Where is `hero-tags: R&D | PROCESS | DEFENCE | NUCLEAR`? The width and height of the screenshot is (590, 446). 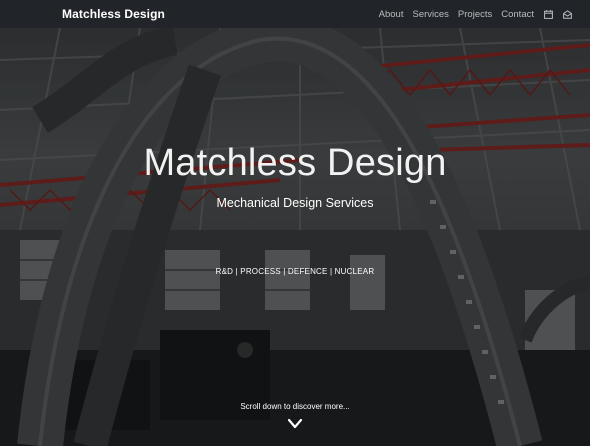
hero-tags: R&D | PROCESS | DEFENCE | NUCLEAR is located at coordinates (295, 271).